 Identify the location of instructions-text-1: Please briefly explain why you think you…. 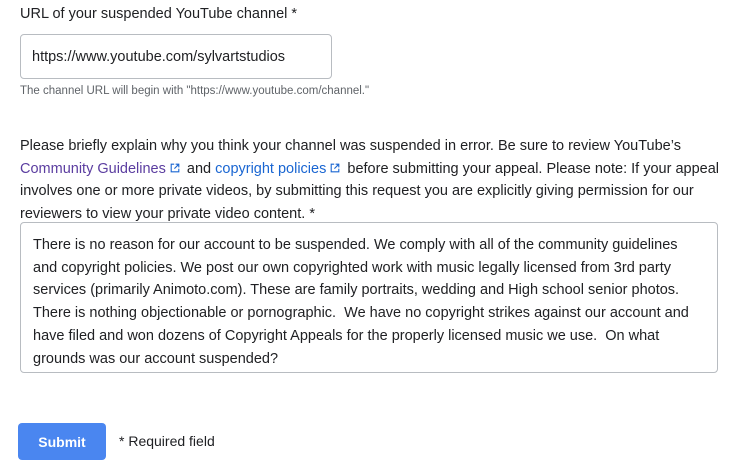
(350, 146).